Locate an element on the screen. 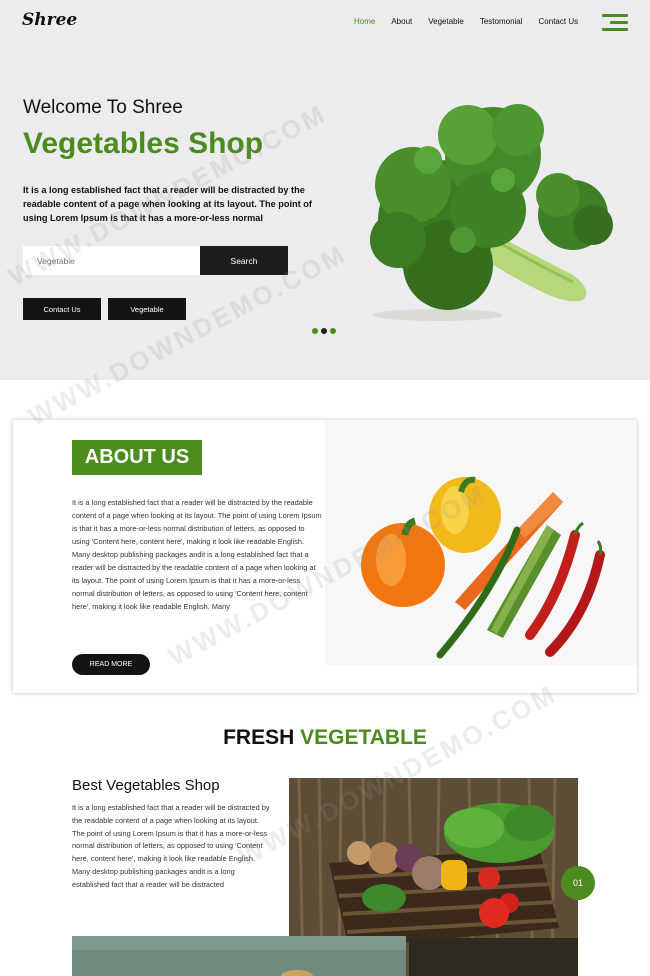 This screenshot has width=650, height=976. nav-about: About is located at coordinates (401, 21).